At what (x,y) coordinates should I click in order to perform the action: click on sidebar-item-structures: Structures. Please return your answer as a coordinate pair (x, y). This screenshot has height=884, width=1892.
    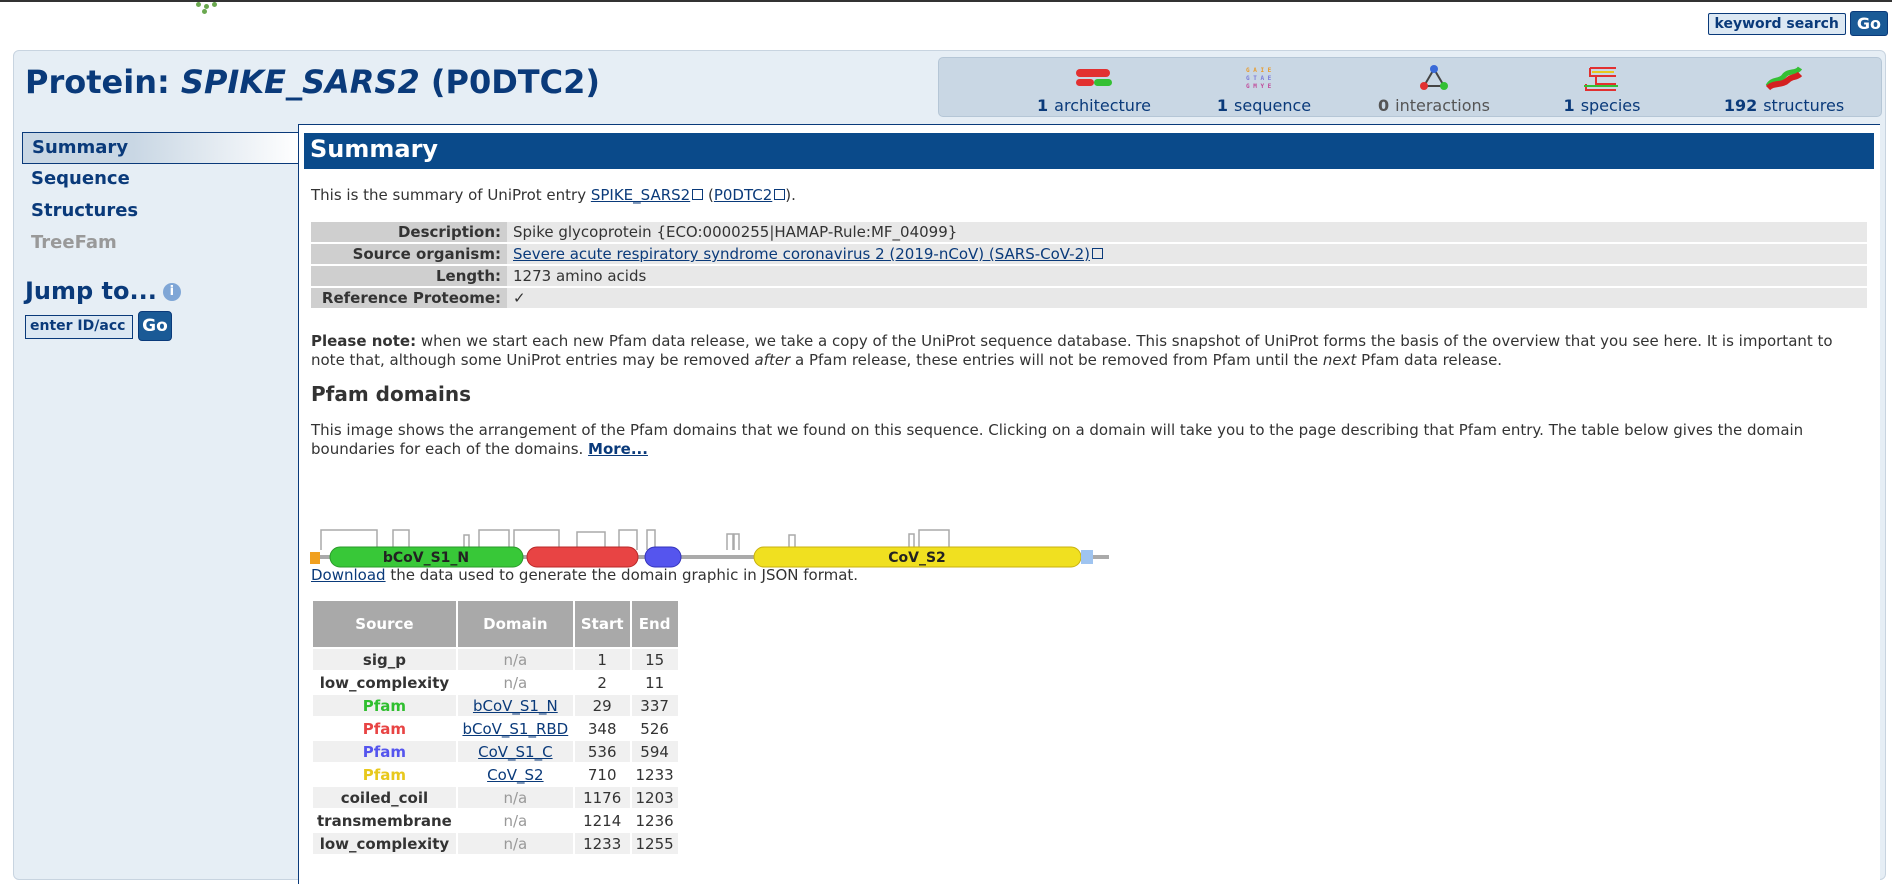
    Looking at the image, I should click on (161, 212).